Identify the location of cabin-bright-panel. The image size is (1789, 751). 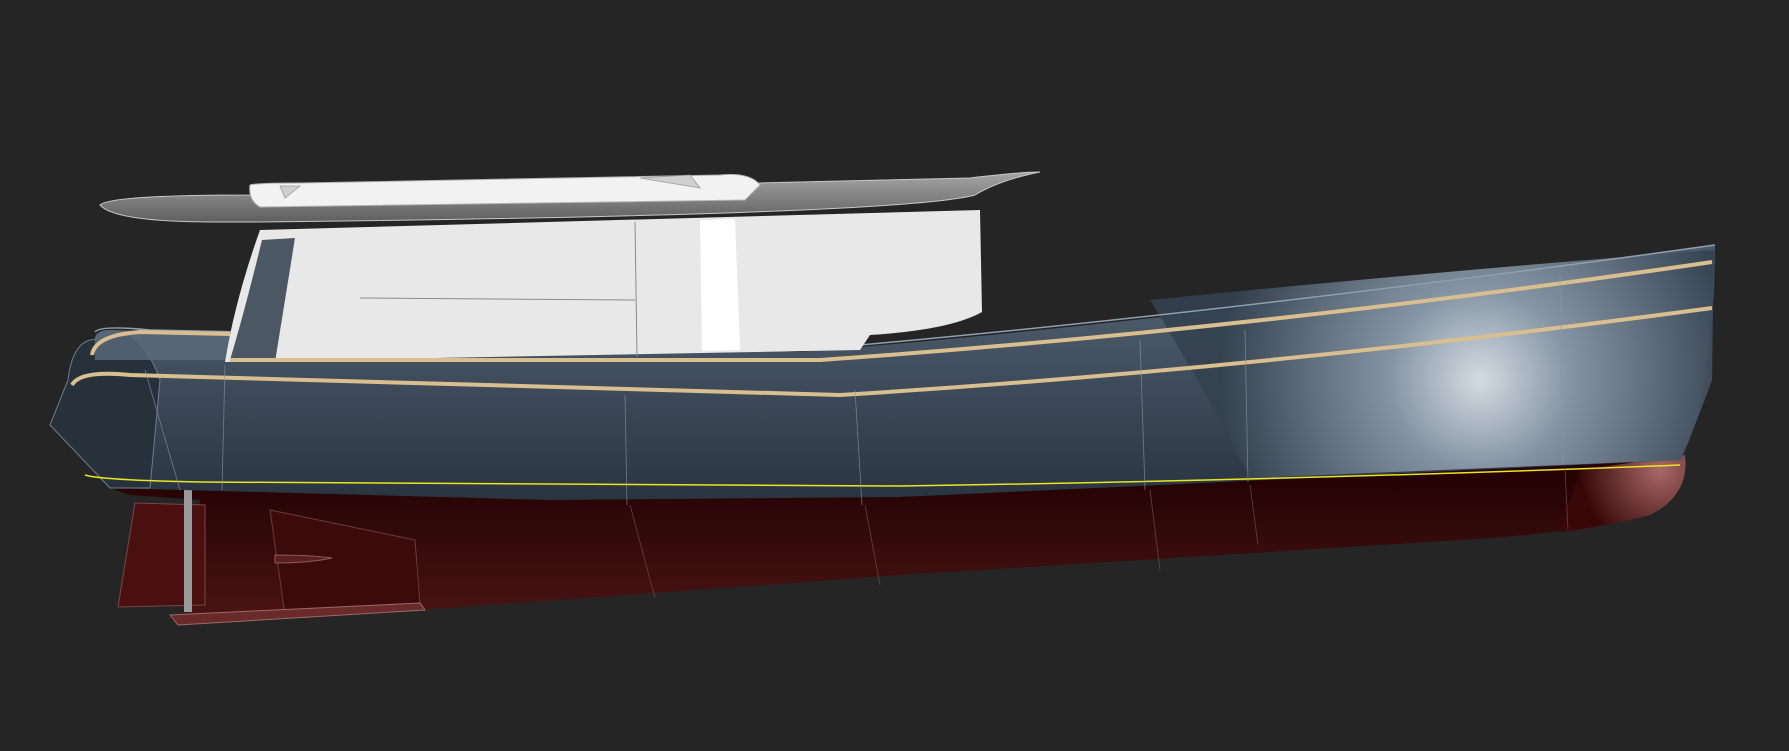
(720, 285).